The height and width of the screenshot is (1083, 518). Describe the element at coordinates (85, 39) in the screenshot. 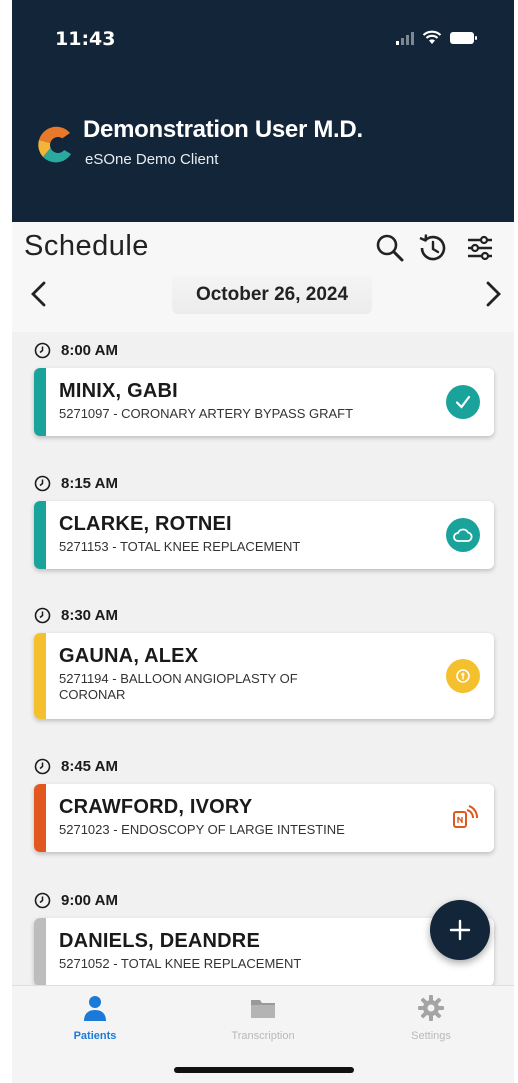

I see `status-time: 11:43` at that location.